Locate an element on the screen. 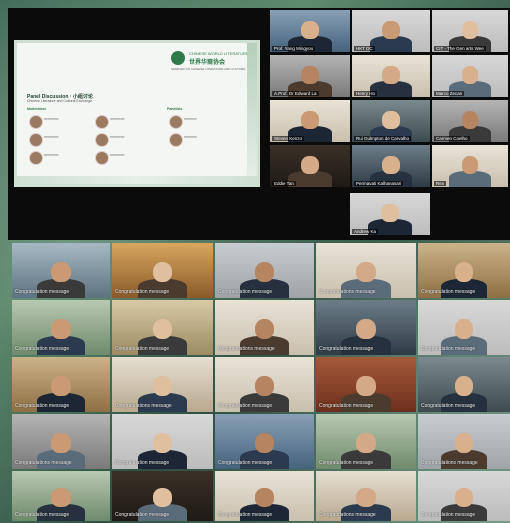  participant-video-tile: A.Prof. Dr Edward La is located at coordinates (310, 76).